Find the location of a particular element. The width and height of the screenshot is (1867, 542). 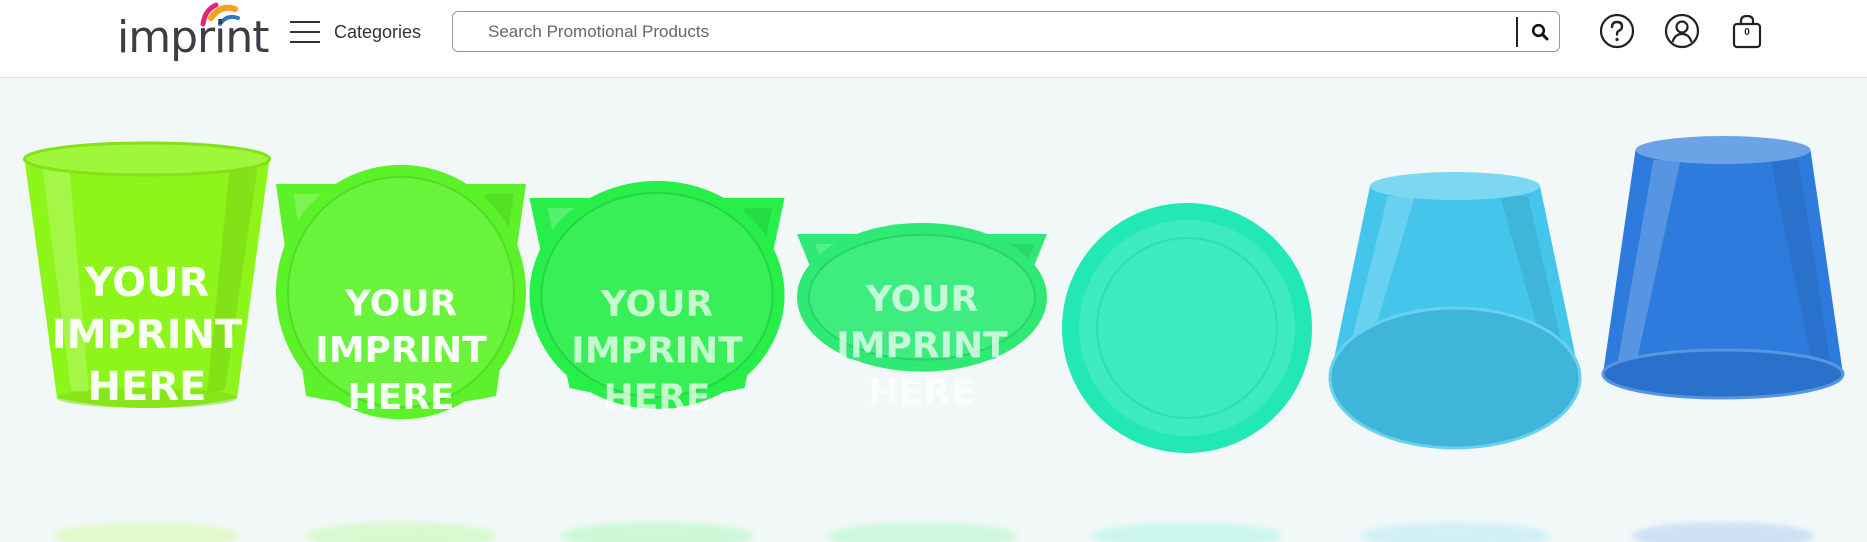

search-input is located at coordinates (985, 31).